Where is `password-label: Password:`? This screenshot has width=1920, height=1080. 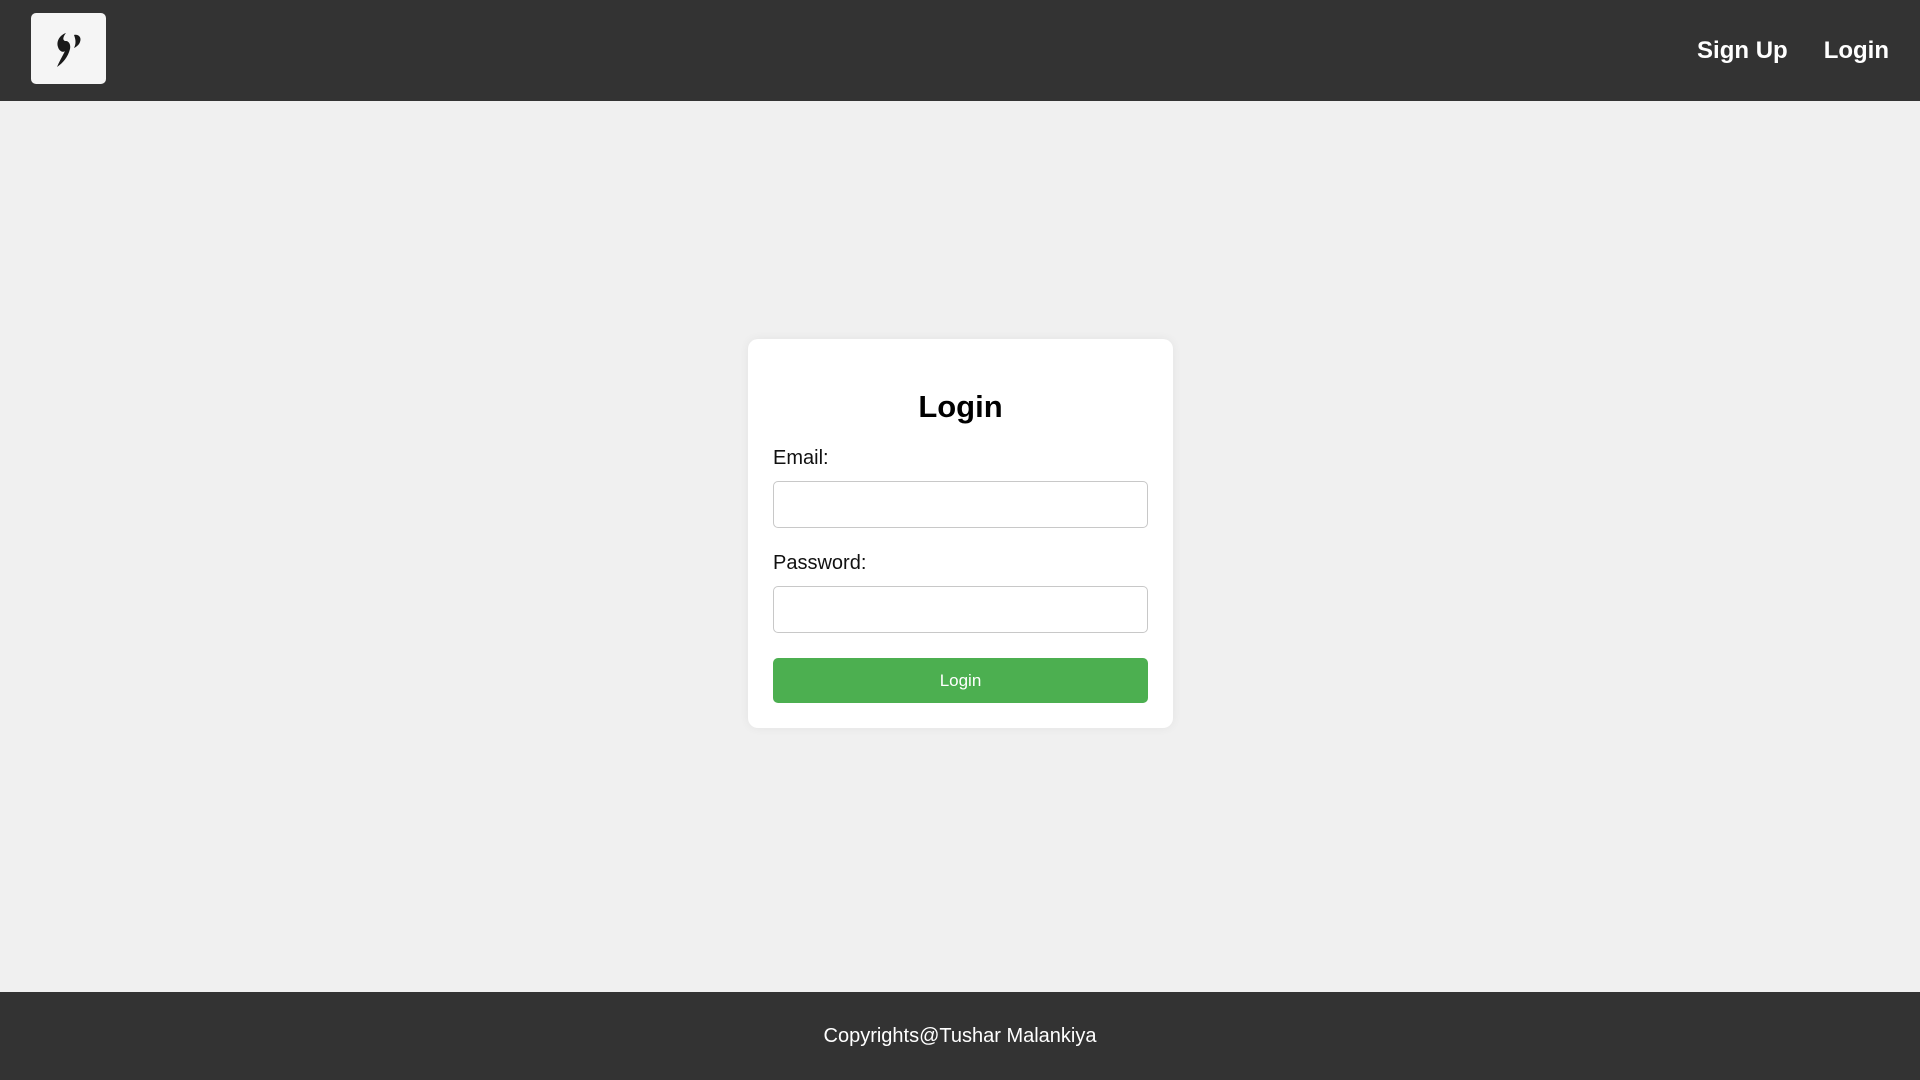 password-label: Password: is located at coordinates (820, 563).